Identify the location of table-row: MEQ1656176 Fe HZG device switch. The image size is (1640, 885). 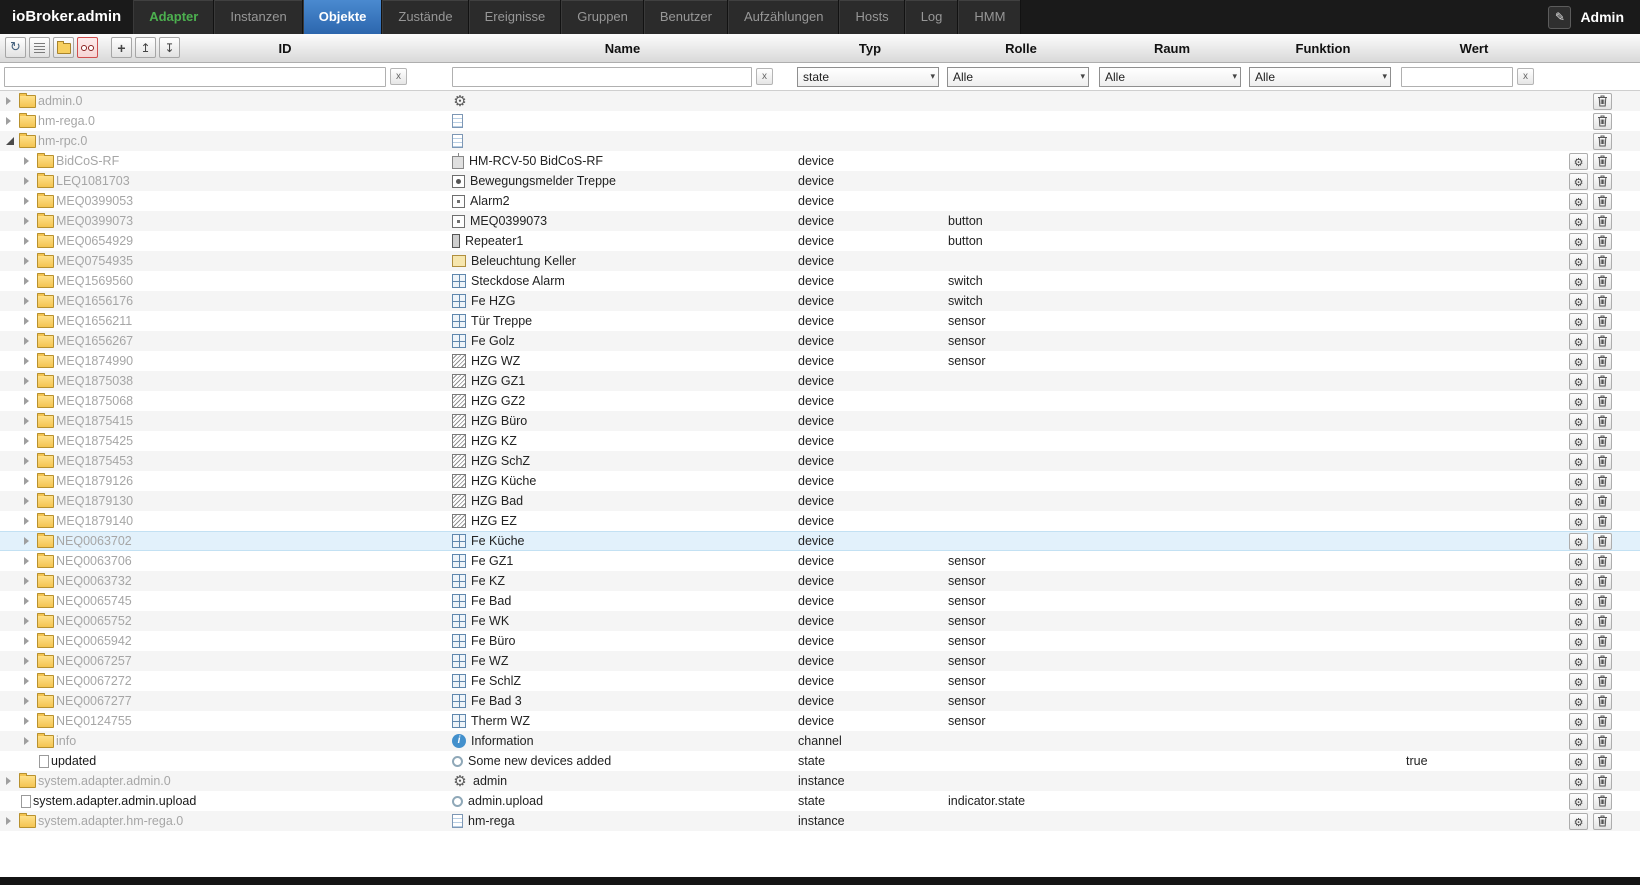
(820, 301).